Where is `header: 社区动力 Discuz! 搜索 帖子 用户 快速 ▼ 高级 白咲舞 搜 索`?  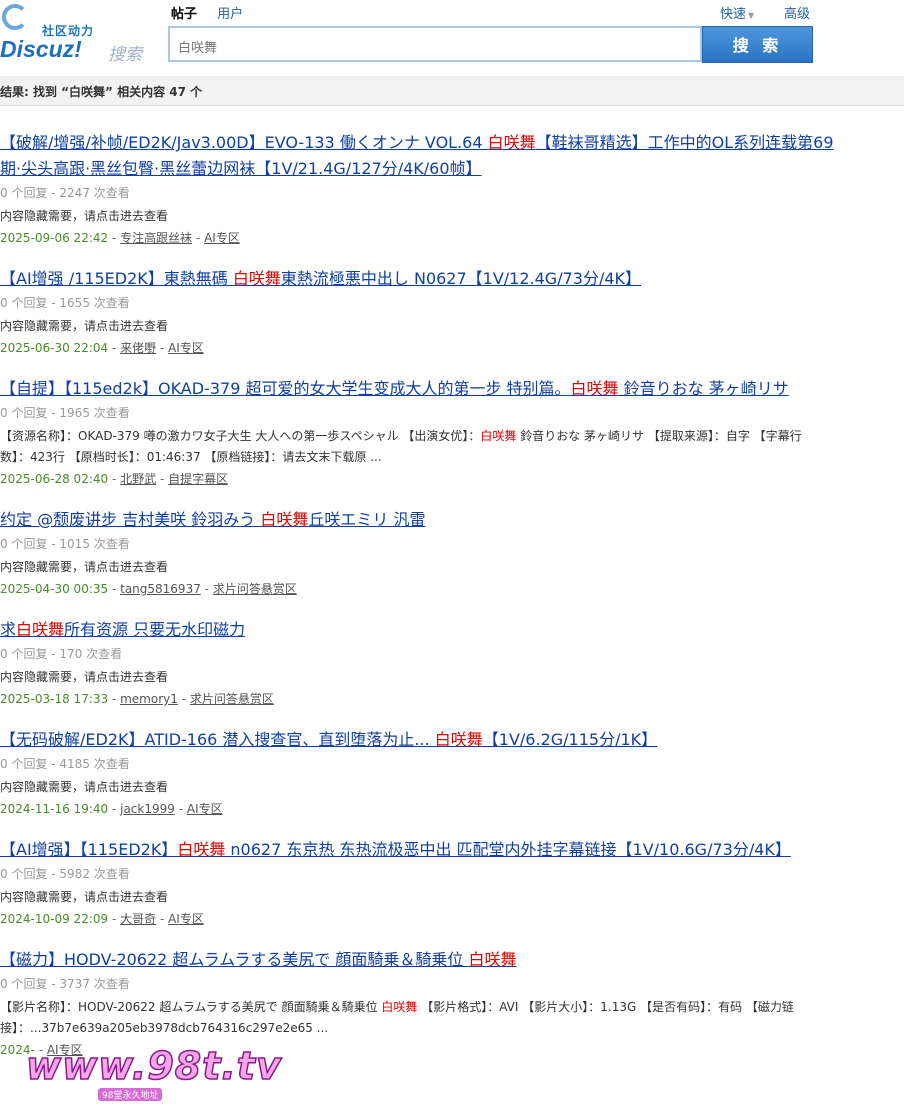
header: 社区动力 Discuz! 搜索 帖子 用户 快速 ▼ 高级 白咲舞 搜 索 is located at coordinates (452, 38).